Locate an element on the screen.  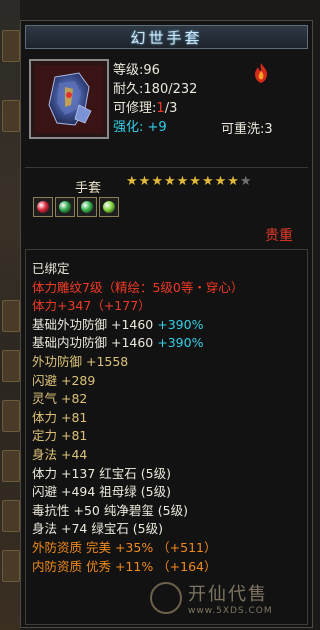
durability-value: :180/232 is located at coordinates (168, 89).